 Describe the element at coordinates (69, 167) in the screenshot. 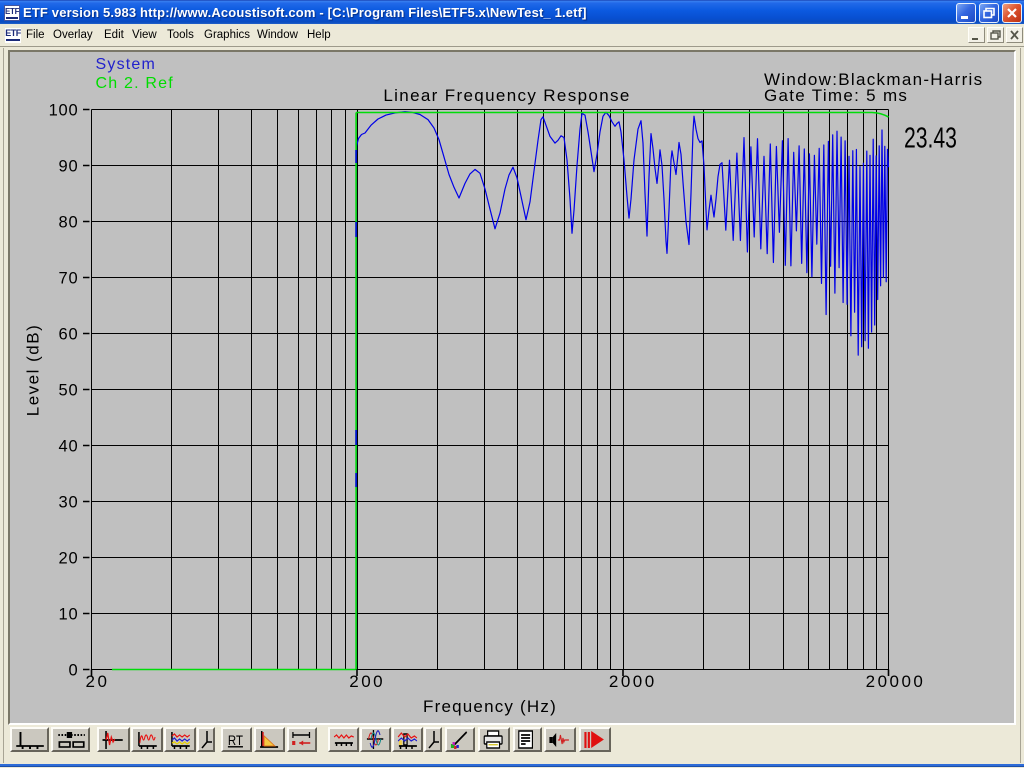

I see `svg-text: 90` at that location.